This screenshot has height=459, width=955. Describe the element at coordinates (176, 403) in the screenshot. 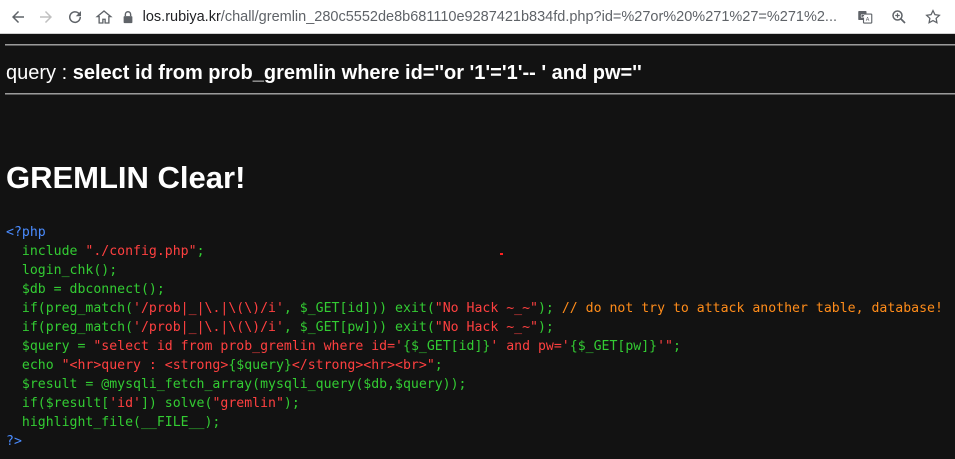

I see `code-token: ]) solve(` at that location.